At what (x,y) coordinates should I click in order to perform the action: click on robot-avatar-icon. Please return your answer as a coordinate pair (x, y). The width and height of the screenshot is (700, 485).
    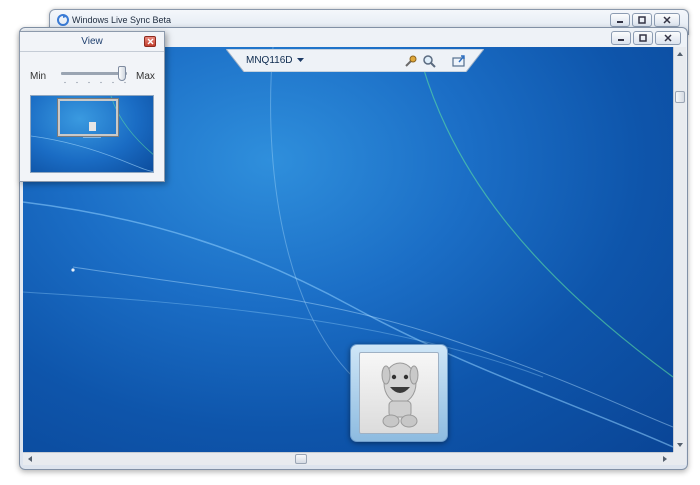
    Looking at the image, I should click on (400, 395).